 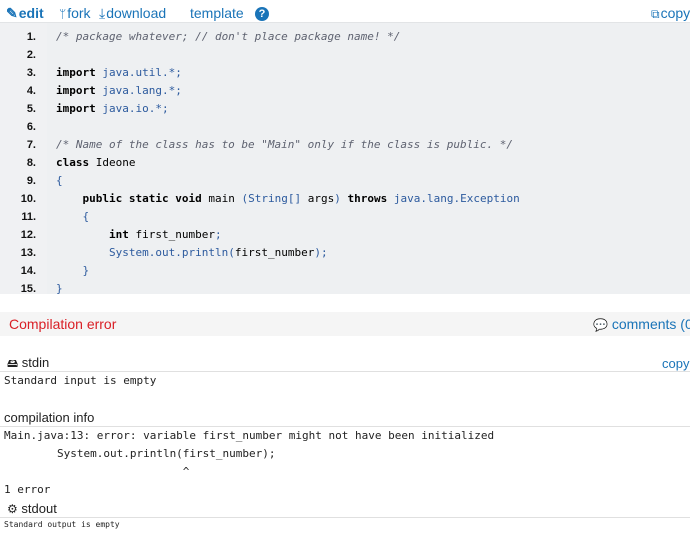 I want to click on download-icon: ⤓, so click(x=102, y=13).